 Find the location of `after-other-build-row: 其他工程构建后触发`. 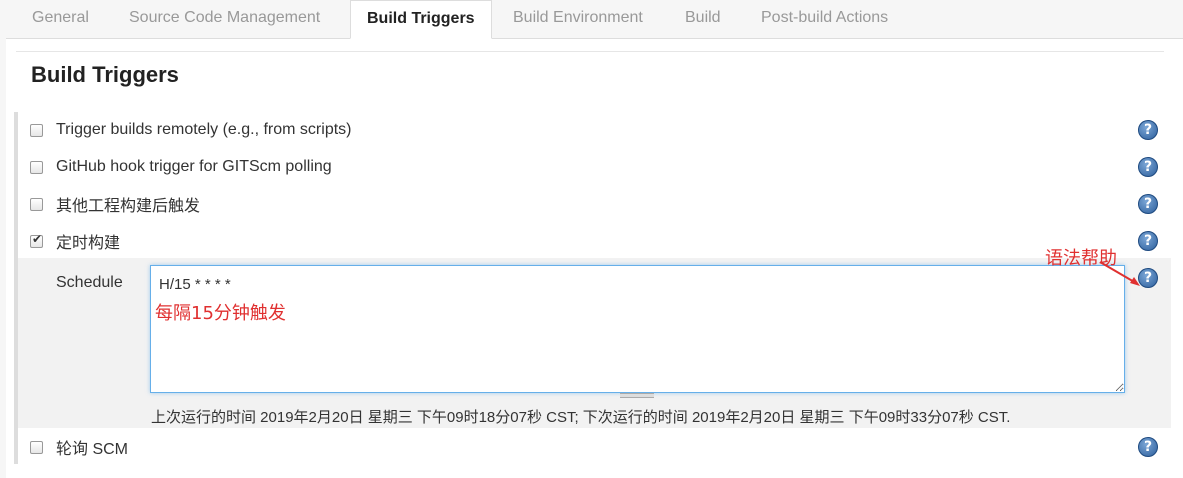

after-other-build-row: 其他工程构建后触发 is located at coordinates (115, 204).